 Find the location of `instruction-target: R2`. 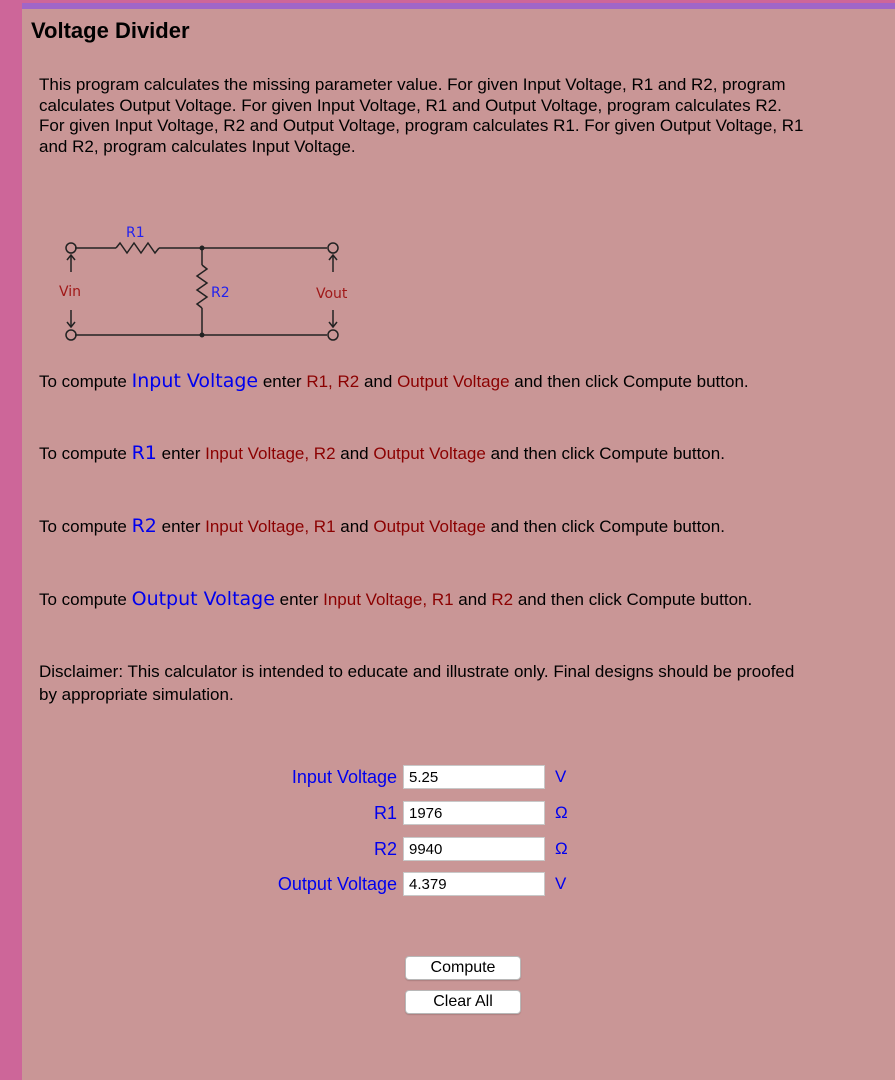

instruction-target: R2 is located at coordinates (144, 526).